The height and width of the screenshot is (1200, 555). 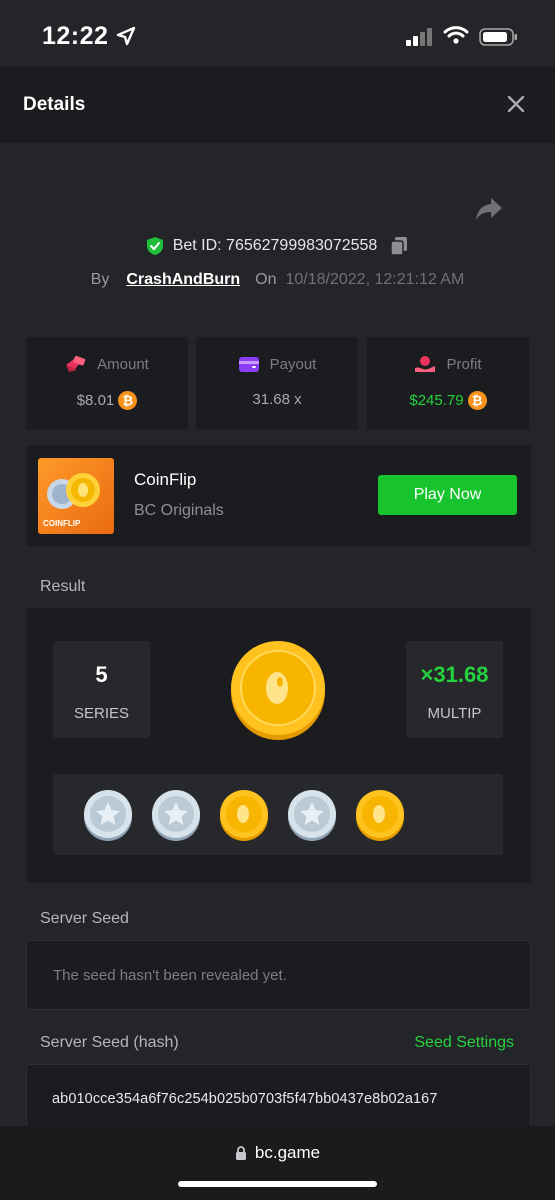 What do you see at coordinates (101, 713) in the screenshot?
I see `series-label: SERIES` at bounding box center [101, 713].